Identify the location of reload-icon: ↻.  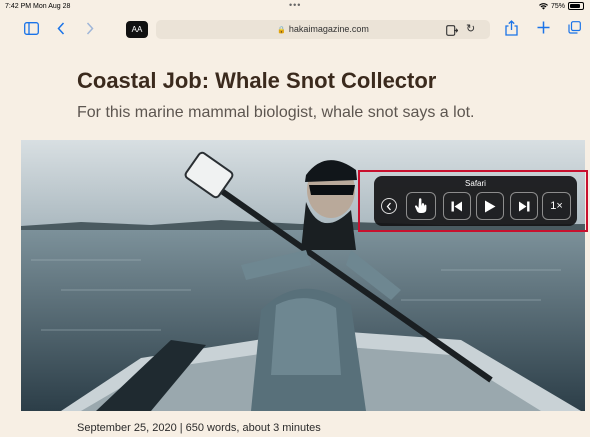
(470, 28).